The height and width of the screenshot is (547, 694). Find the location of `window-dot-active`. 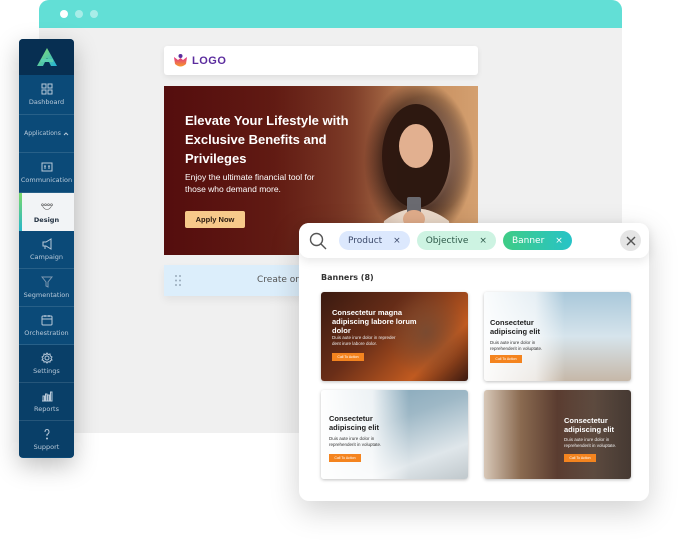

window-dot-active is located at coordinates (64, 14).